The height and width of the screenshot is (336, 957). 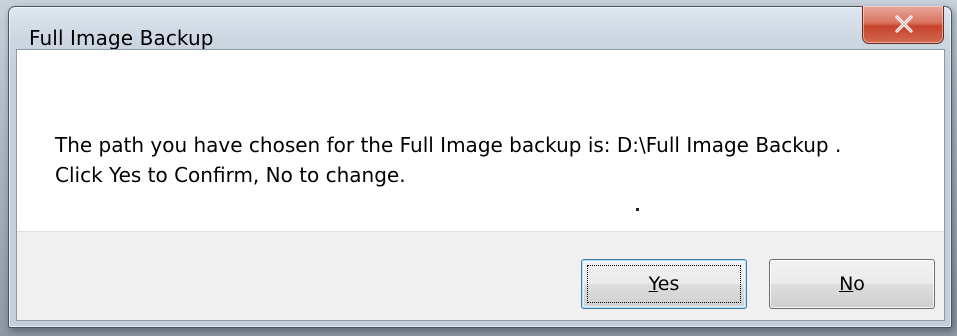 I want to click on no-button: No, so click(x=852, y=284).